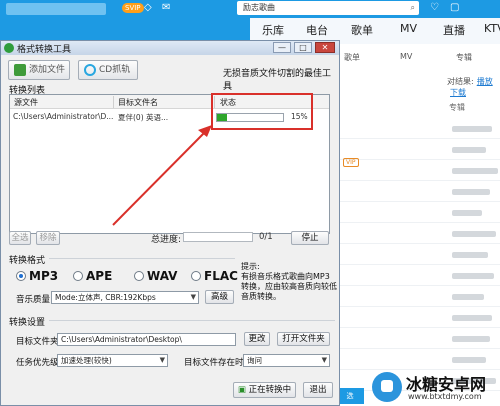  I want to click on nav-item-ktv: KTV, so click(492, 28).